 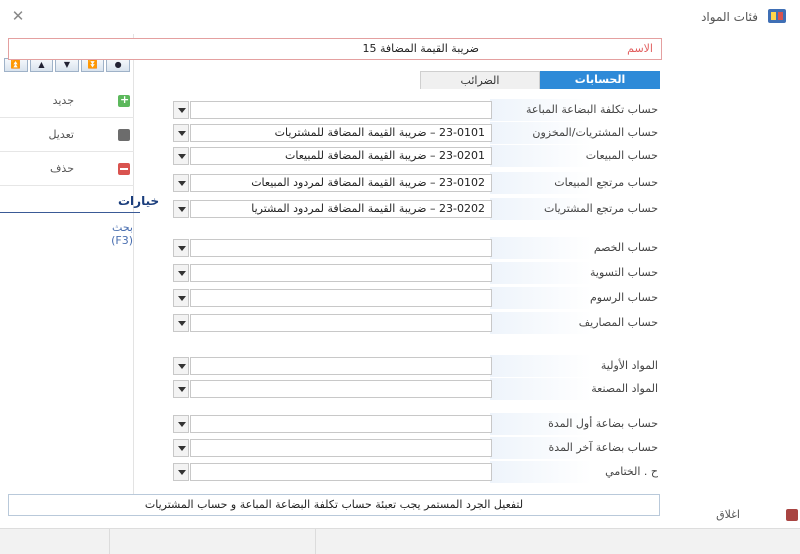 What do you see at coordinates (575, 209) in the screenshot?
I see `field-label: حساب مرتجع المشتريات` at bounding box center [575, 209].